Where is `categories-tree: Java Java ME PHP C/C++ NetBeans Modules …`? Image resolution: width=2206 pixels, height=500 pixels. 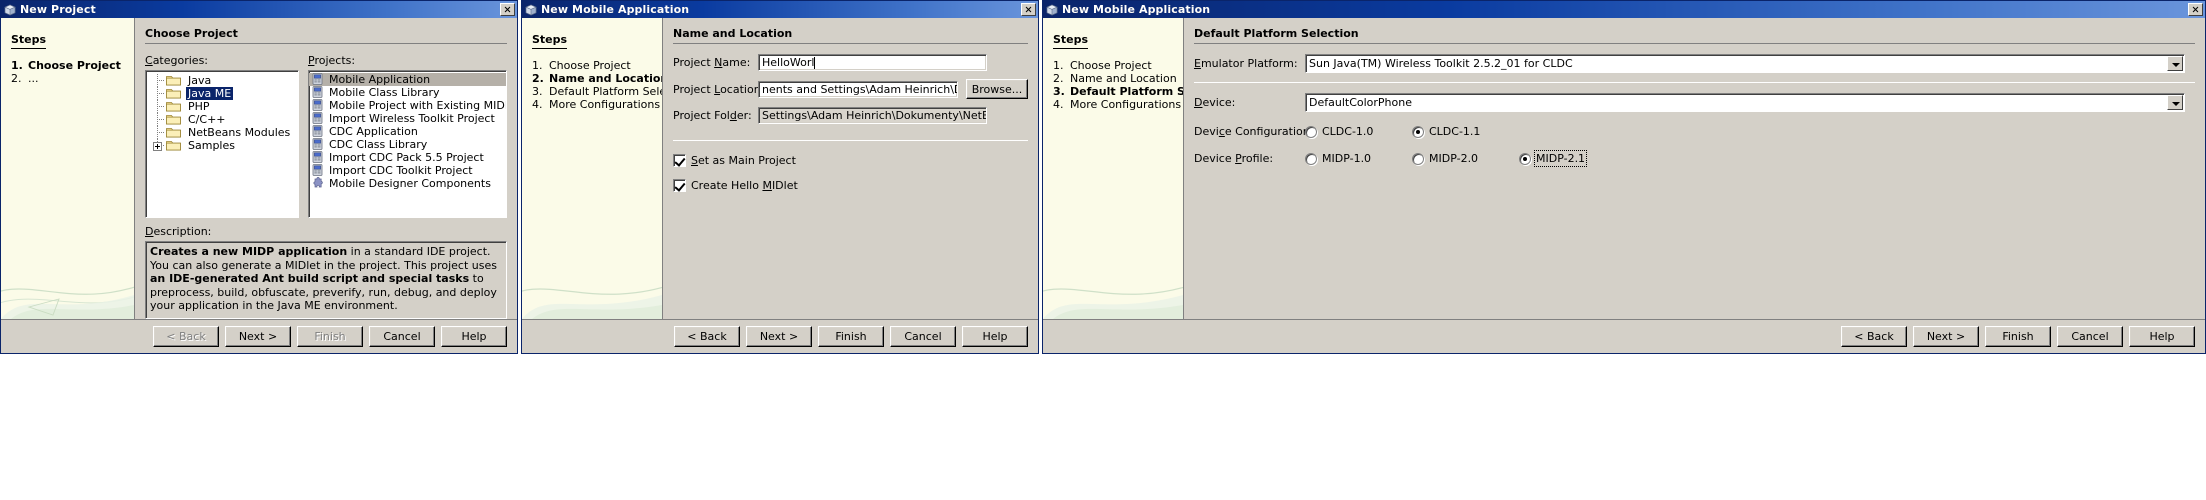
categories-tree: Java Java ME PHP C/C++ NetBeans Modules … is located at coordinates (222, 144).